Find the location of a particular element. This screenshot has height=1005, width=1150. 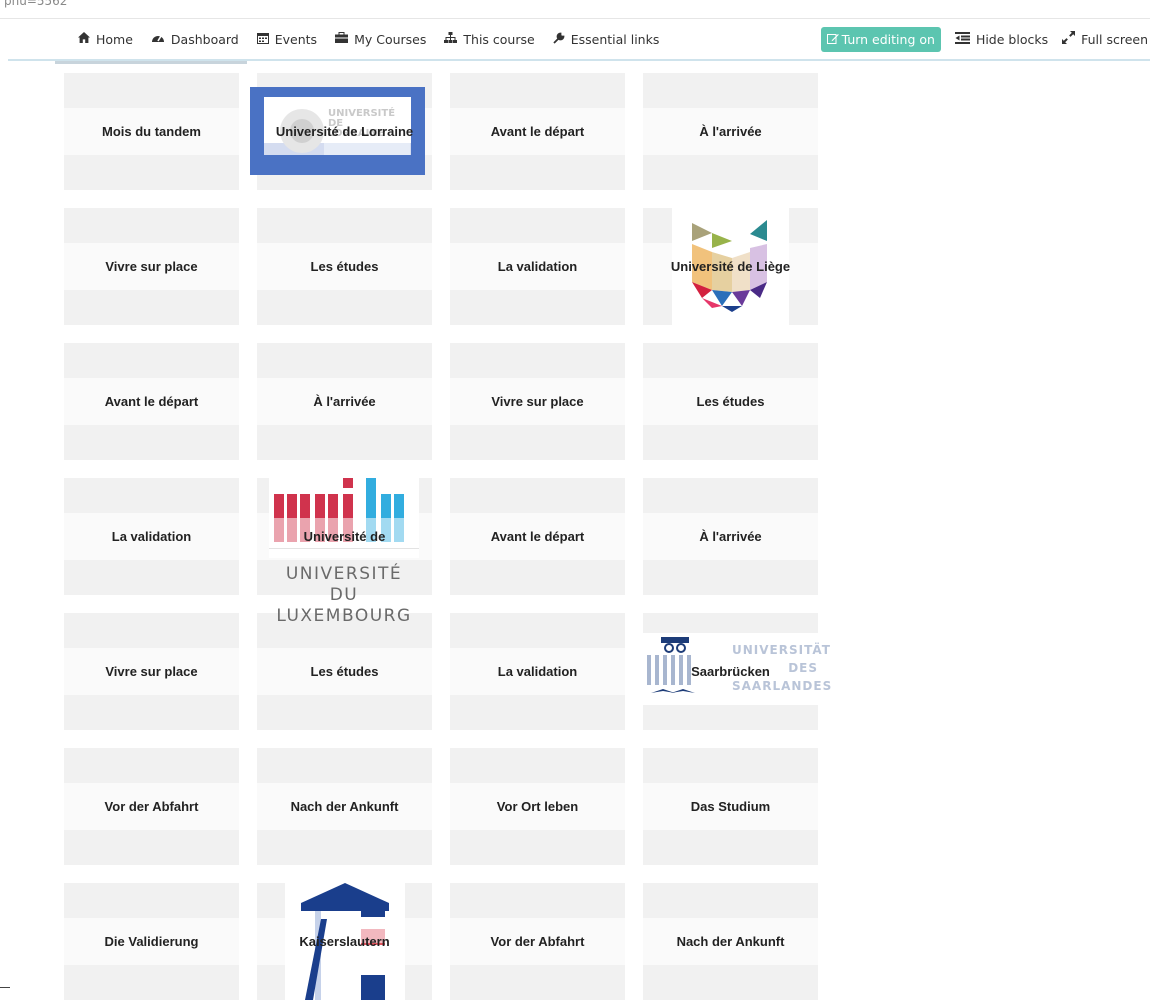

wrench-icon is located at coordinates (559, 39).